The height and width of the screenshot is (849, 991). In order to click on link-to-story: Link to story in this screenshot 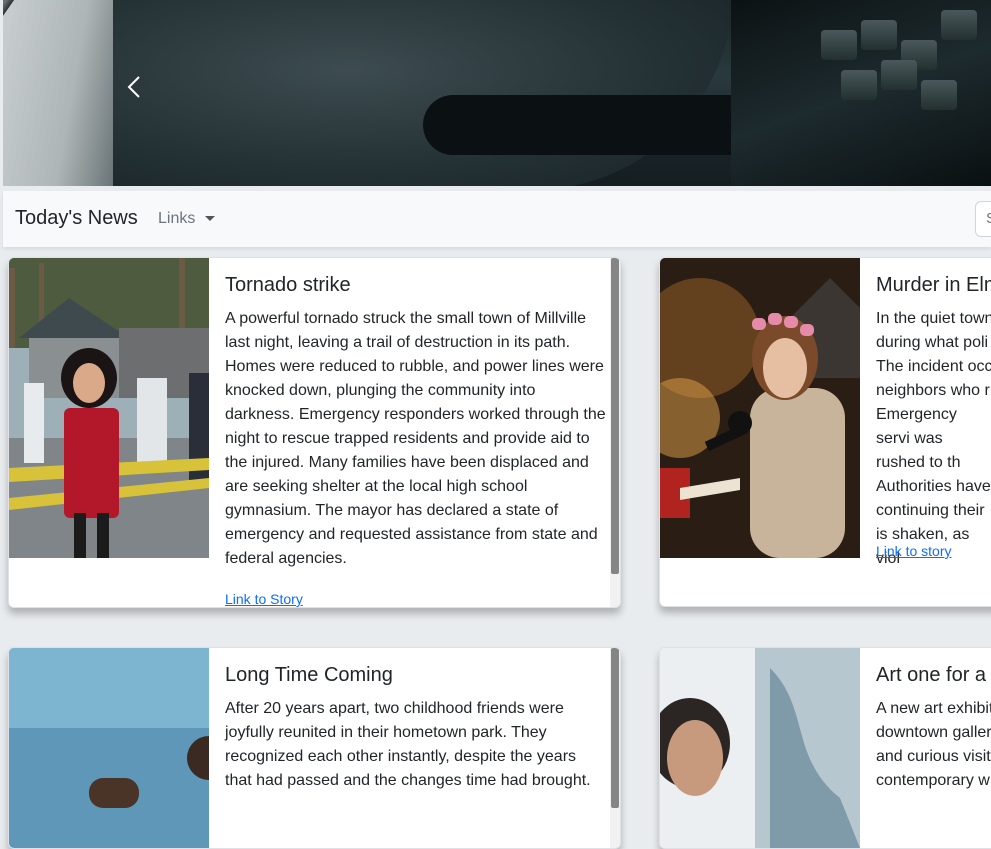, I will do `click(913, 551)`.